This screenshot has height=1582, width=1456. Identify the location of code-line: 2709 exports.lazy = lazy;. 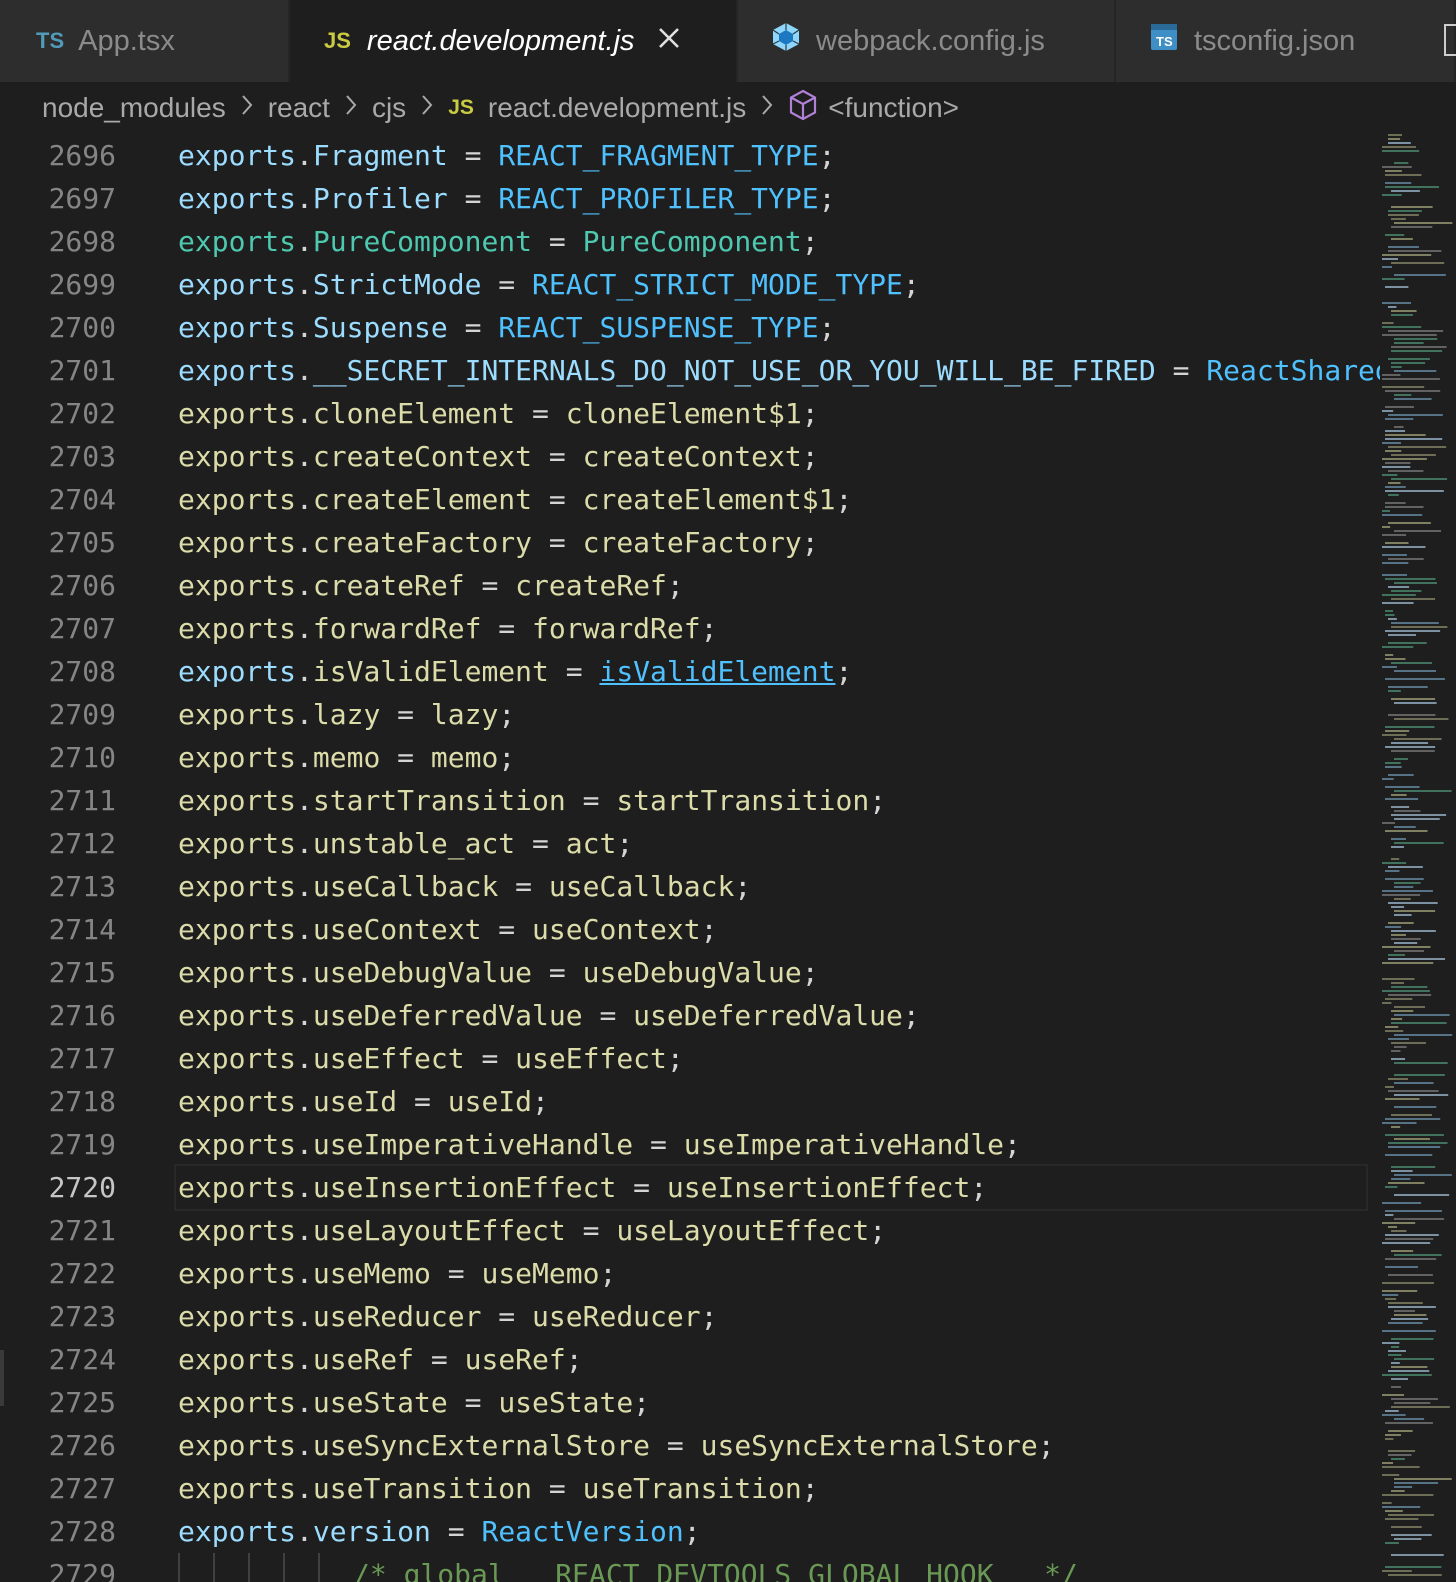
(690, 714).